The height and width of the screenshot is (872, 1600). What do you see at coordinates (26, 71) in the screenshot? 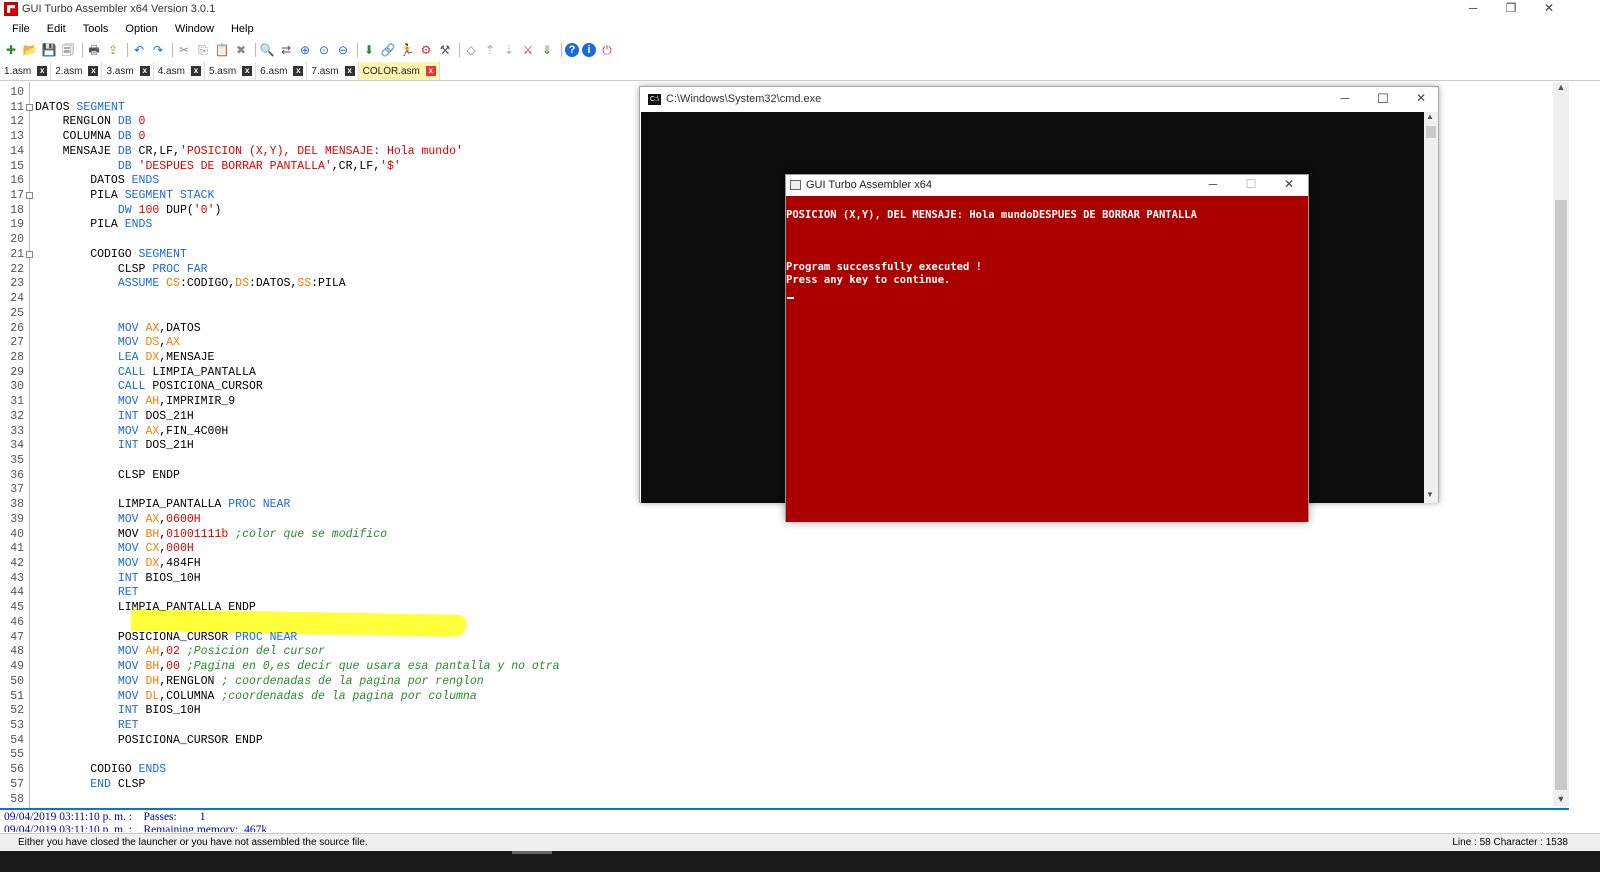
I see `tab-1-asm: 1.asm x` at bounding box center [26, 71].